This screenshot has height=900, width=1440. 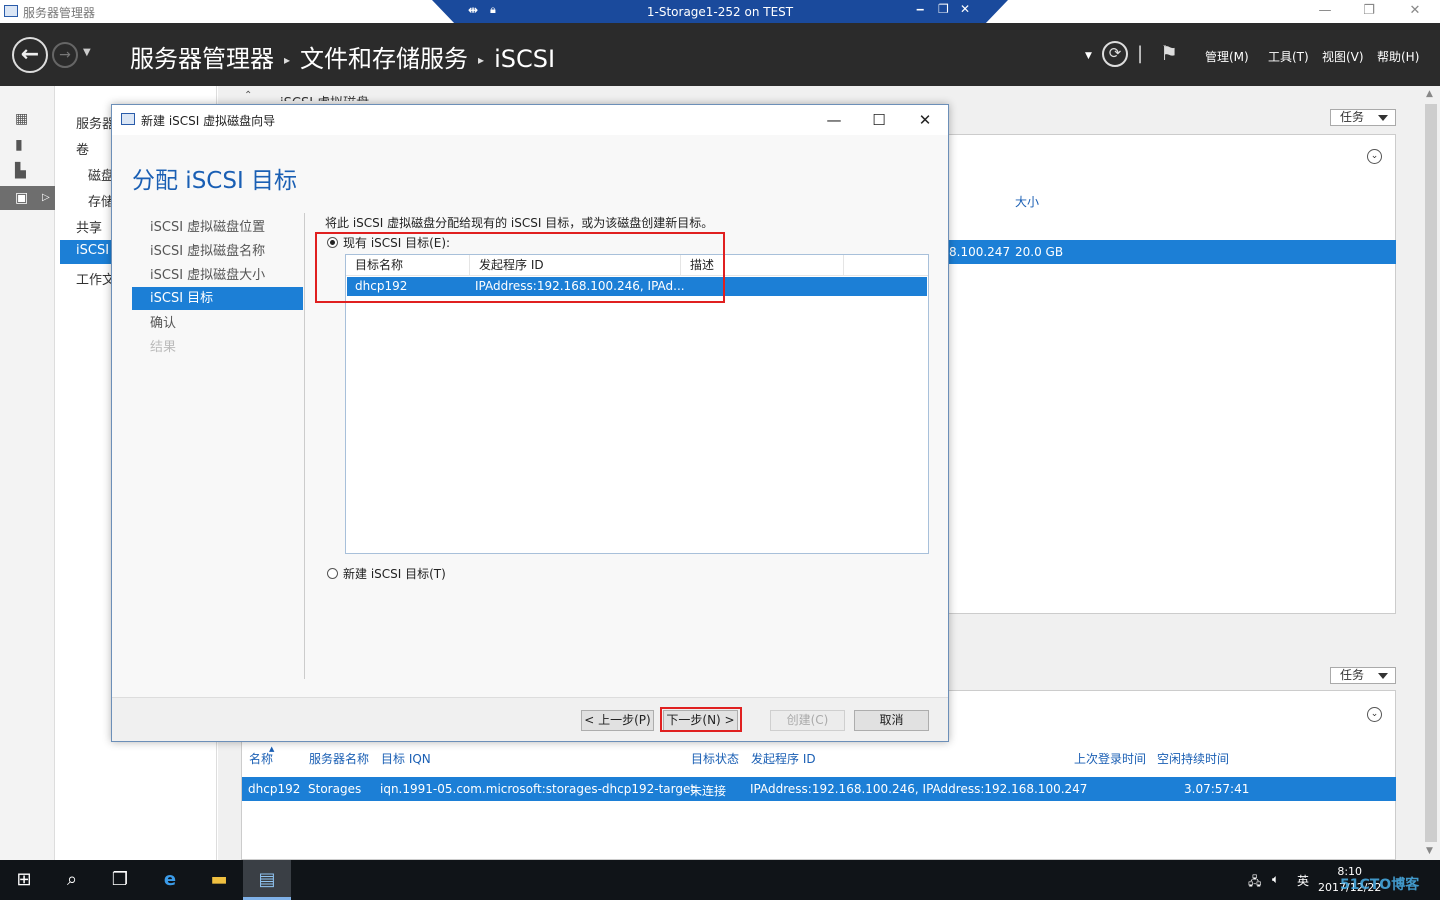 What do you see at coordinates (92, 250) in the screenshot?
I see `nav-item-iscsi: iSCSI` at bounding box center [92, 250].